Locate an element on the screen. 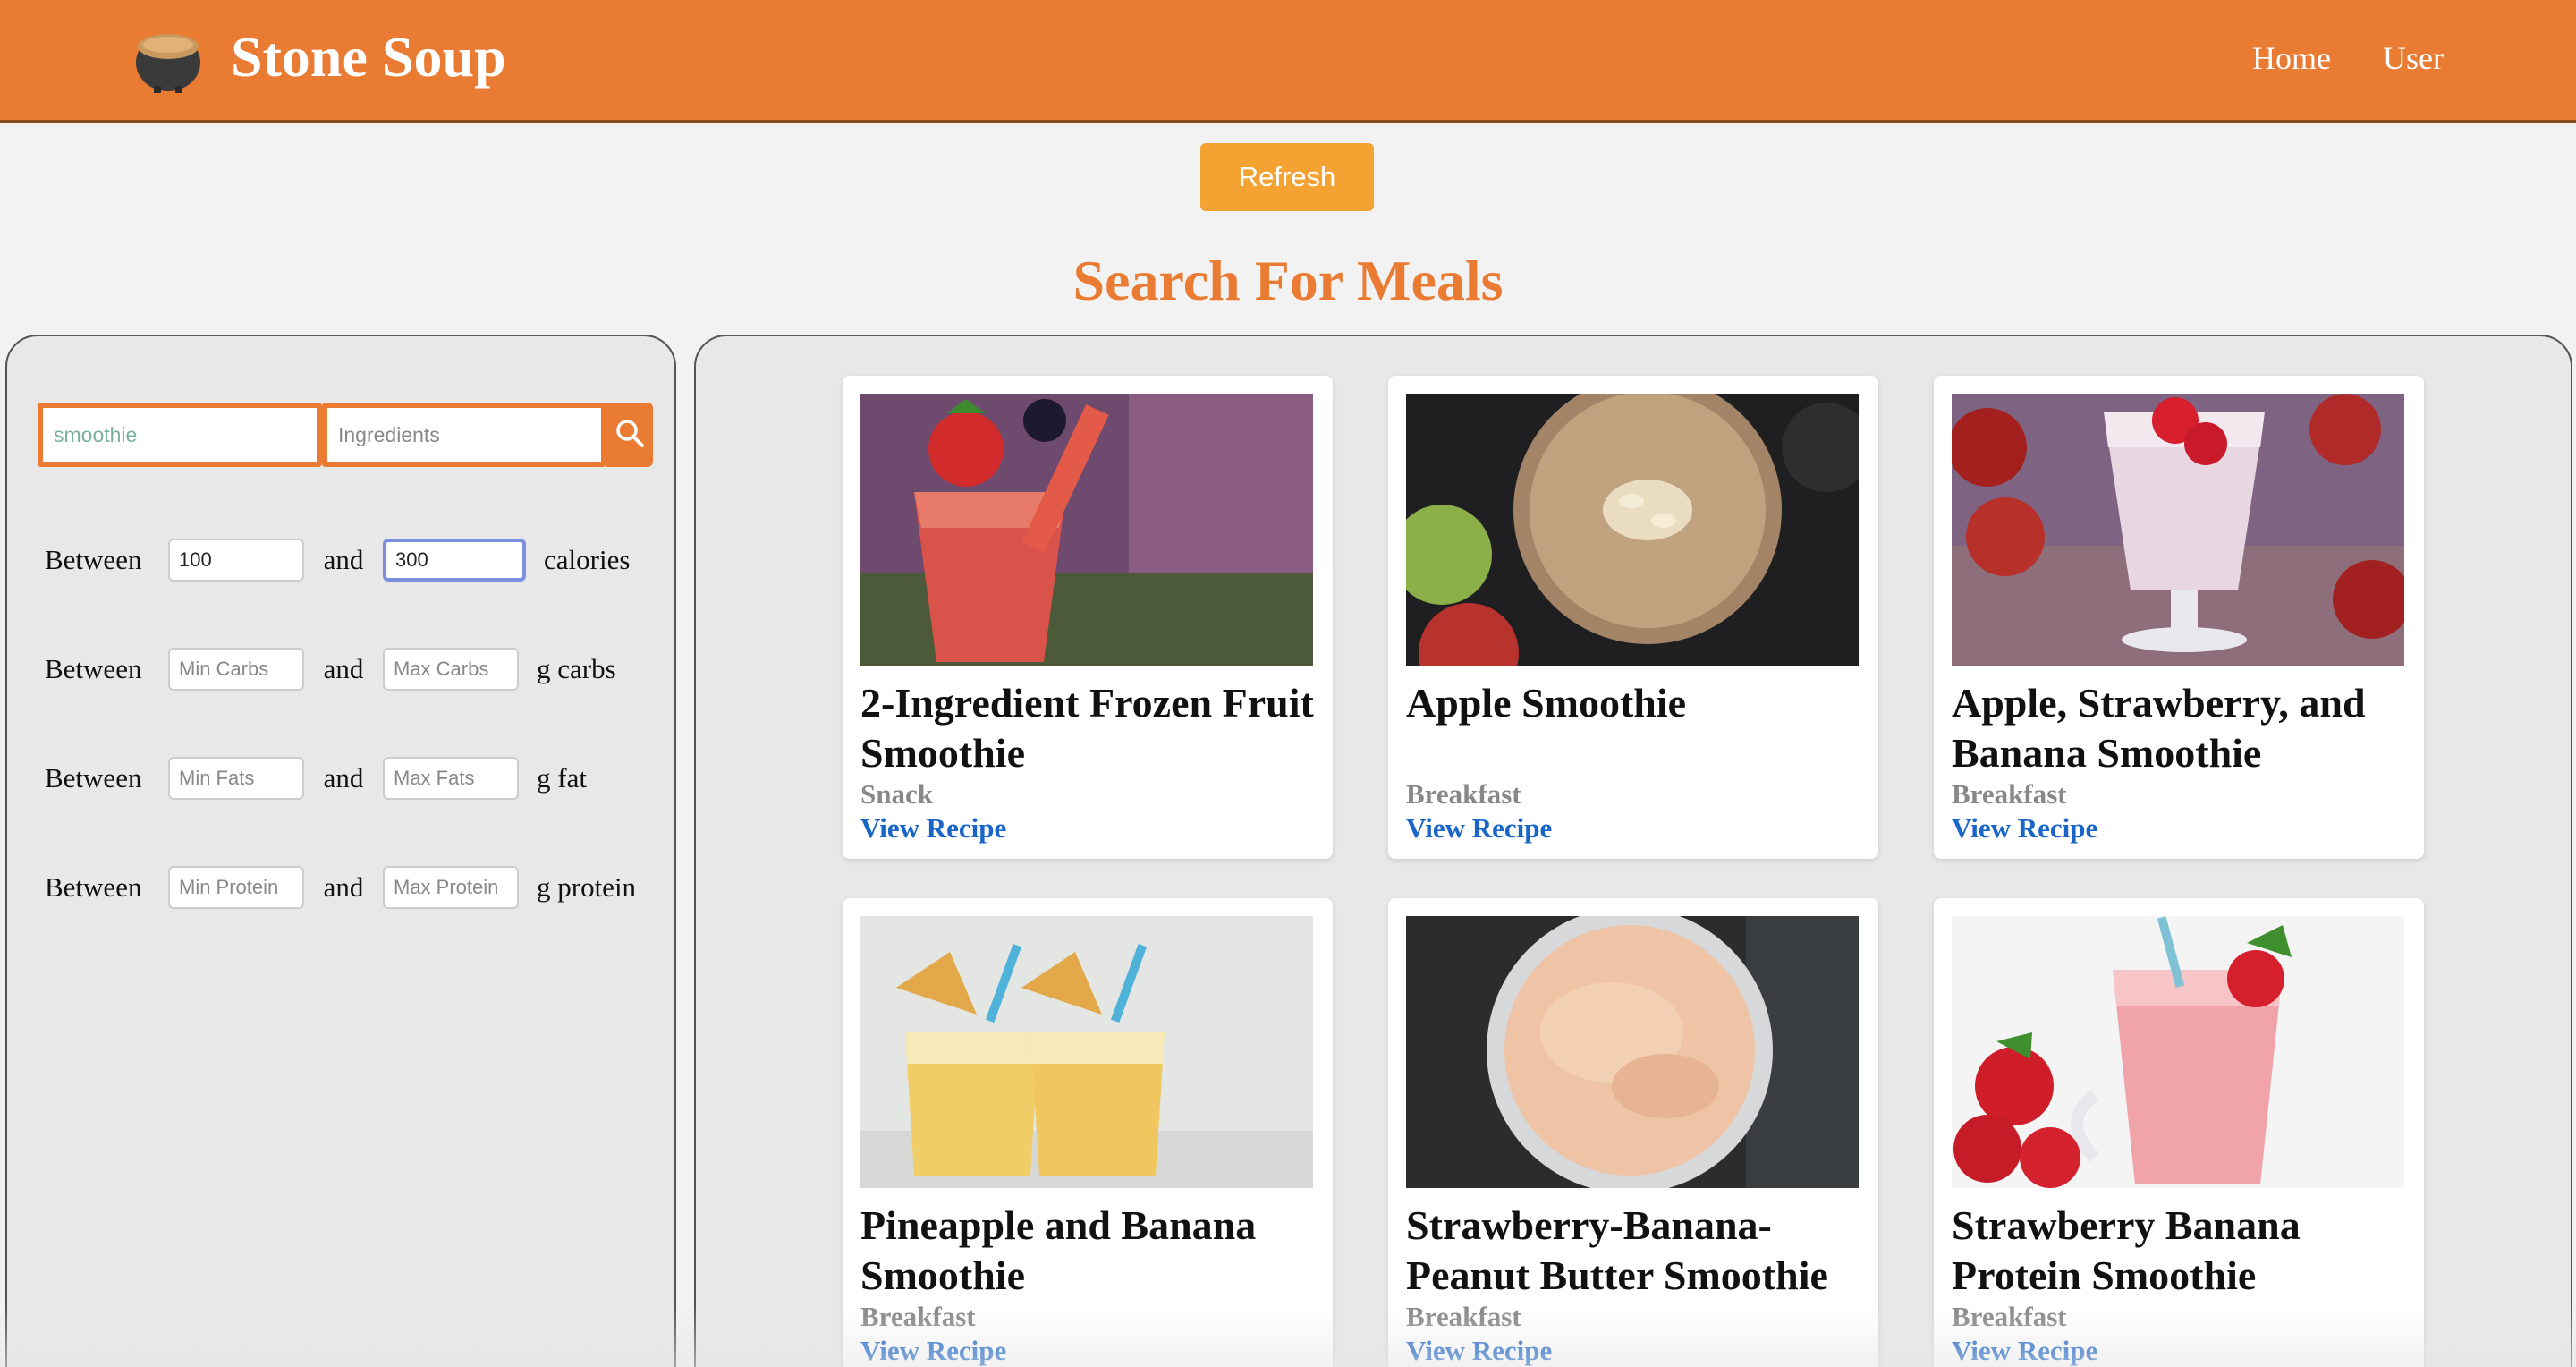 Image resolution: width=2576 pixels, height=1367 pixels. brand-title: Stone Soup is located at coordinates (368, 58).